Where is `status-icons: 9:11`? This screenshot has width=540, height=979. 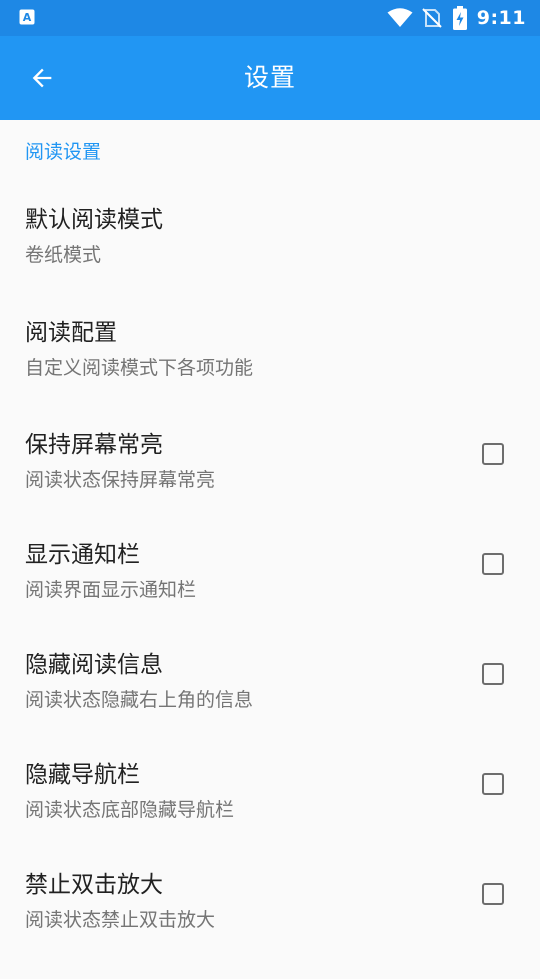
status-icons: 9:11 is located at coordinates (456, 18).